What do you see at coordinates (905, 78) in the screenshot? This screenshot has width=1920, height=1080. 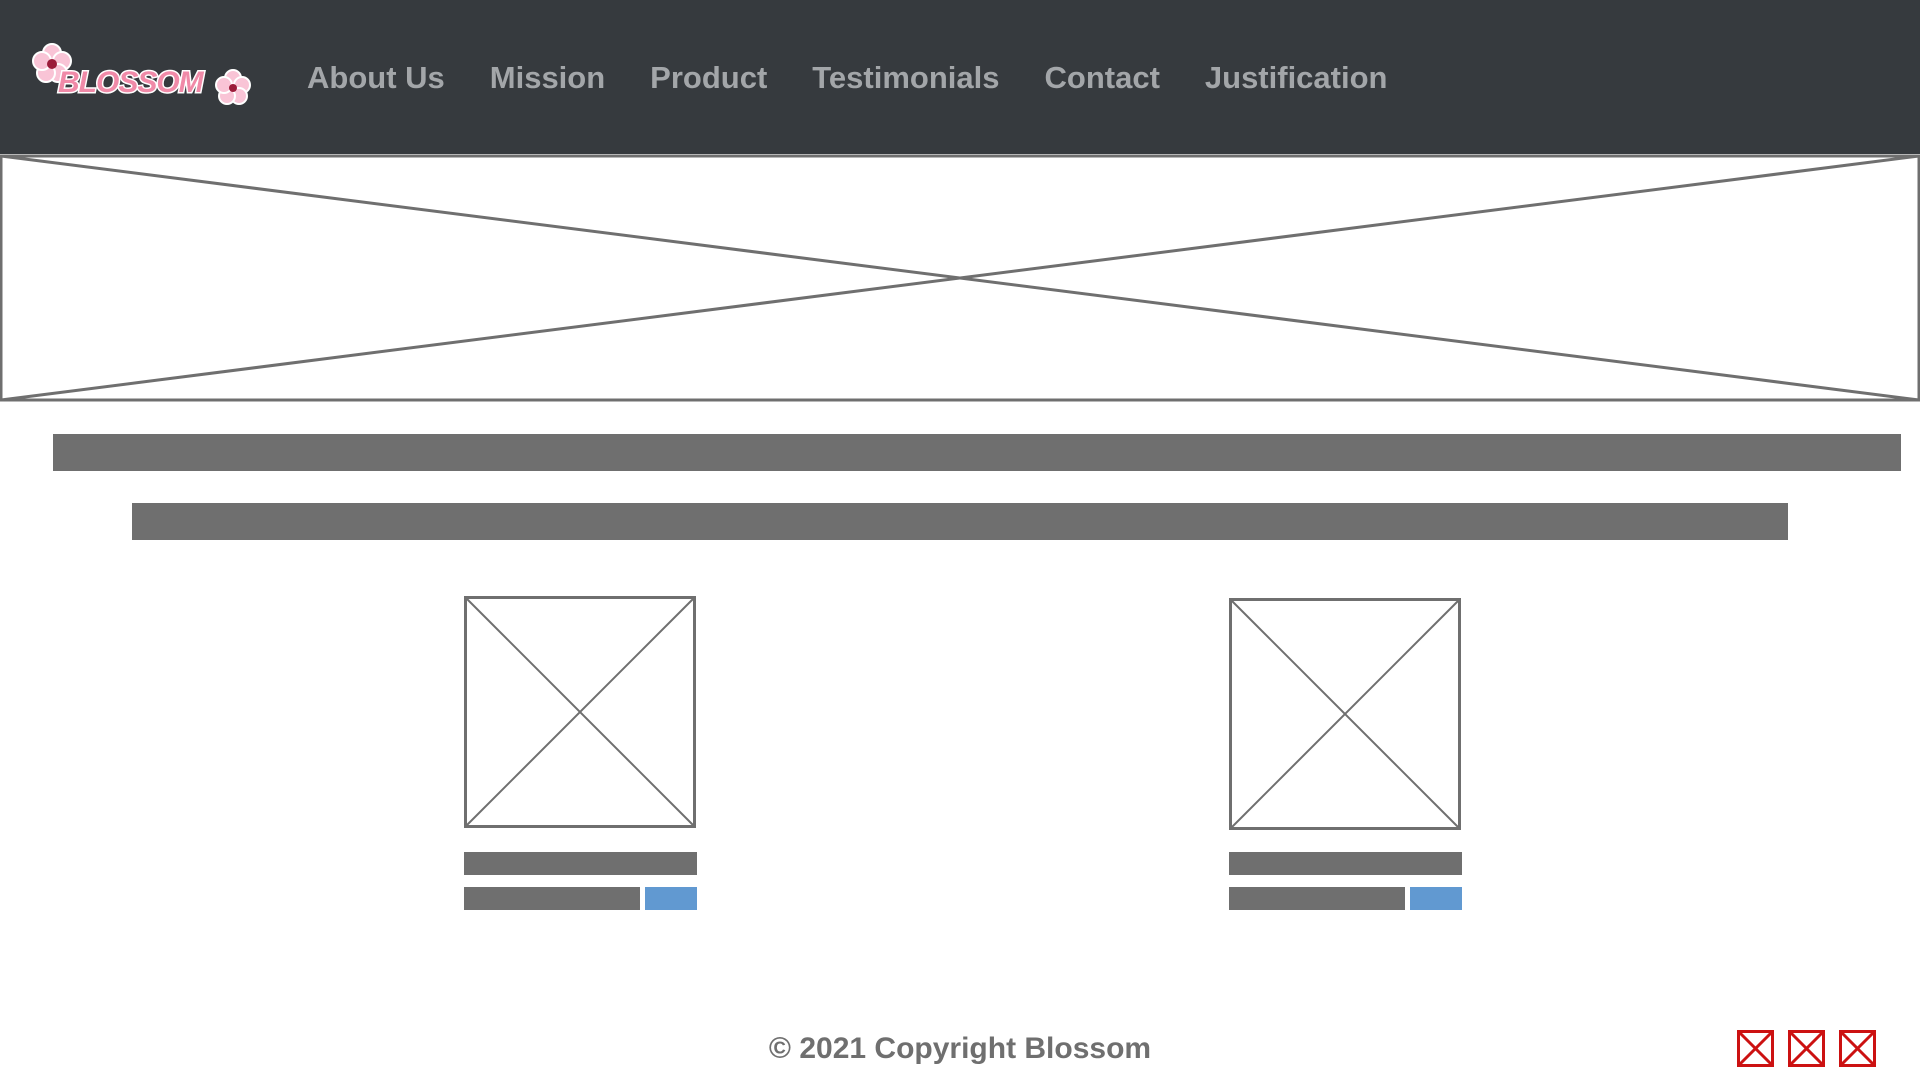 I see `nav-item-testimonials: Testimonials` at bounding box center [905, 78].